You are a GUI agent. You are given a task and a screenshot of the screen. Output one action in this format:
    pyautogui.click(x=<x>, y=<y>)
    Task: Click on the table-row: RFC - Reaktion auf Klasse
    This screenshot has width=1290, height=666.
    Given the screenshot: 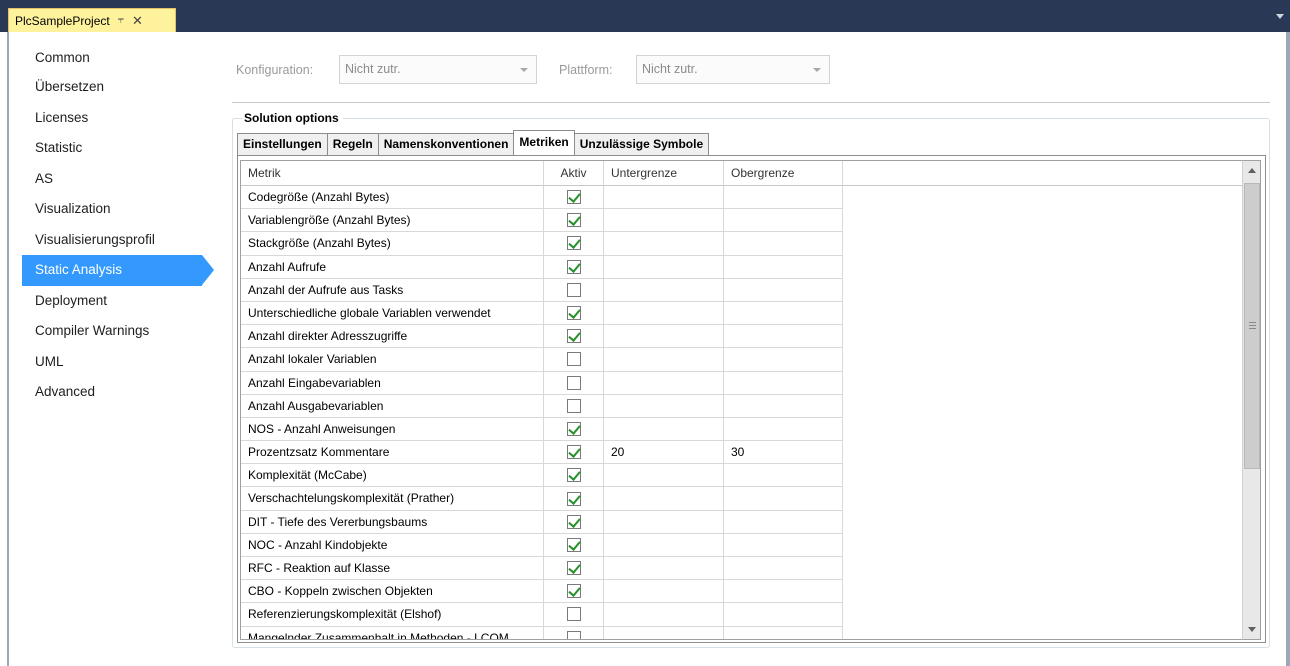 What is the action you would take?
    pyautogui.click(x=741, y=569)
    